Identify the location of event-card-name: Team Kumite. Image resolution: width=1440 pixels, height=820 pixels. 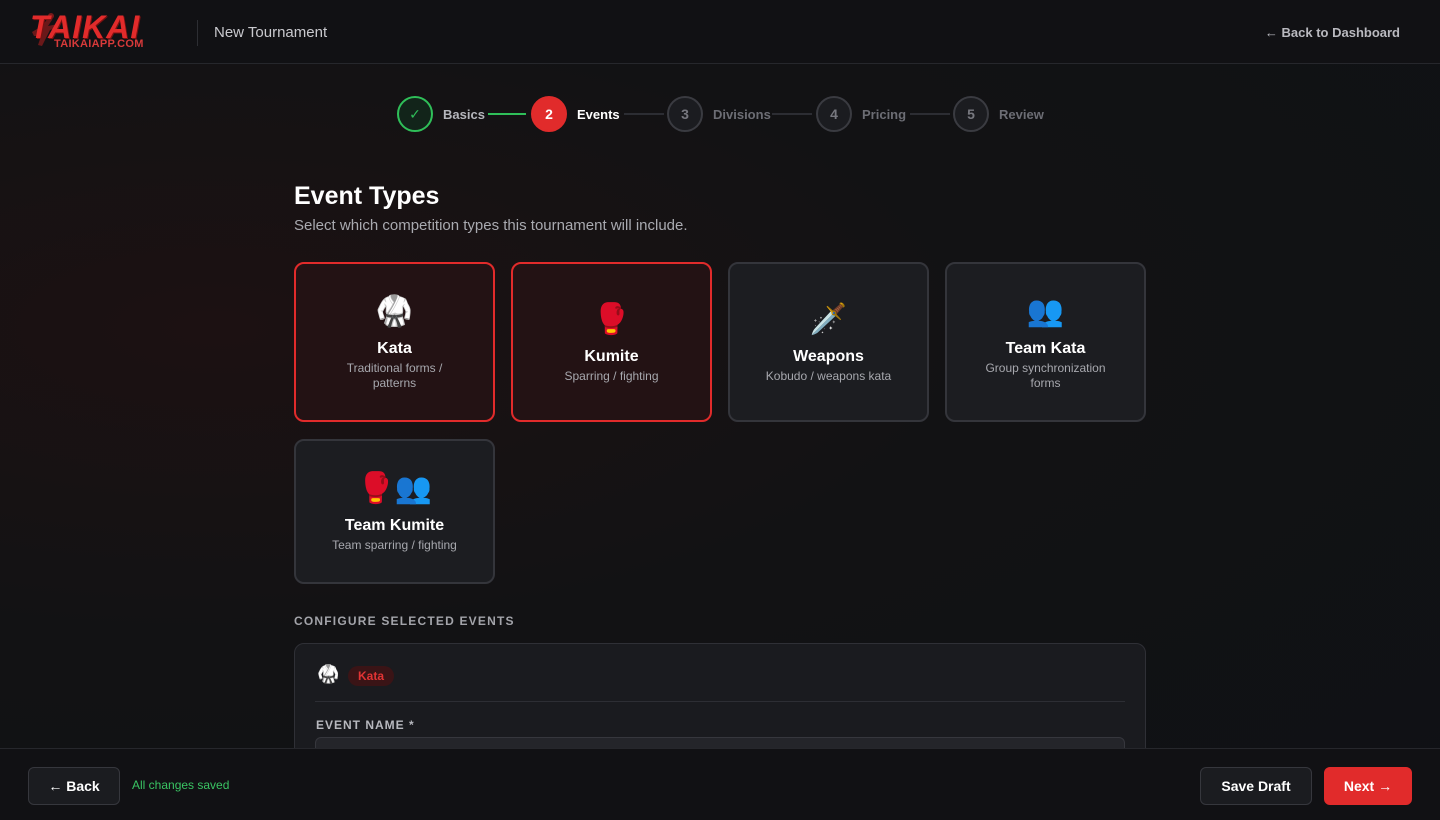
(394, 525).